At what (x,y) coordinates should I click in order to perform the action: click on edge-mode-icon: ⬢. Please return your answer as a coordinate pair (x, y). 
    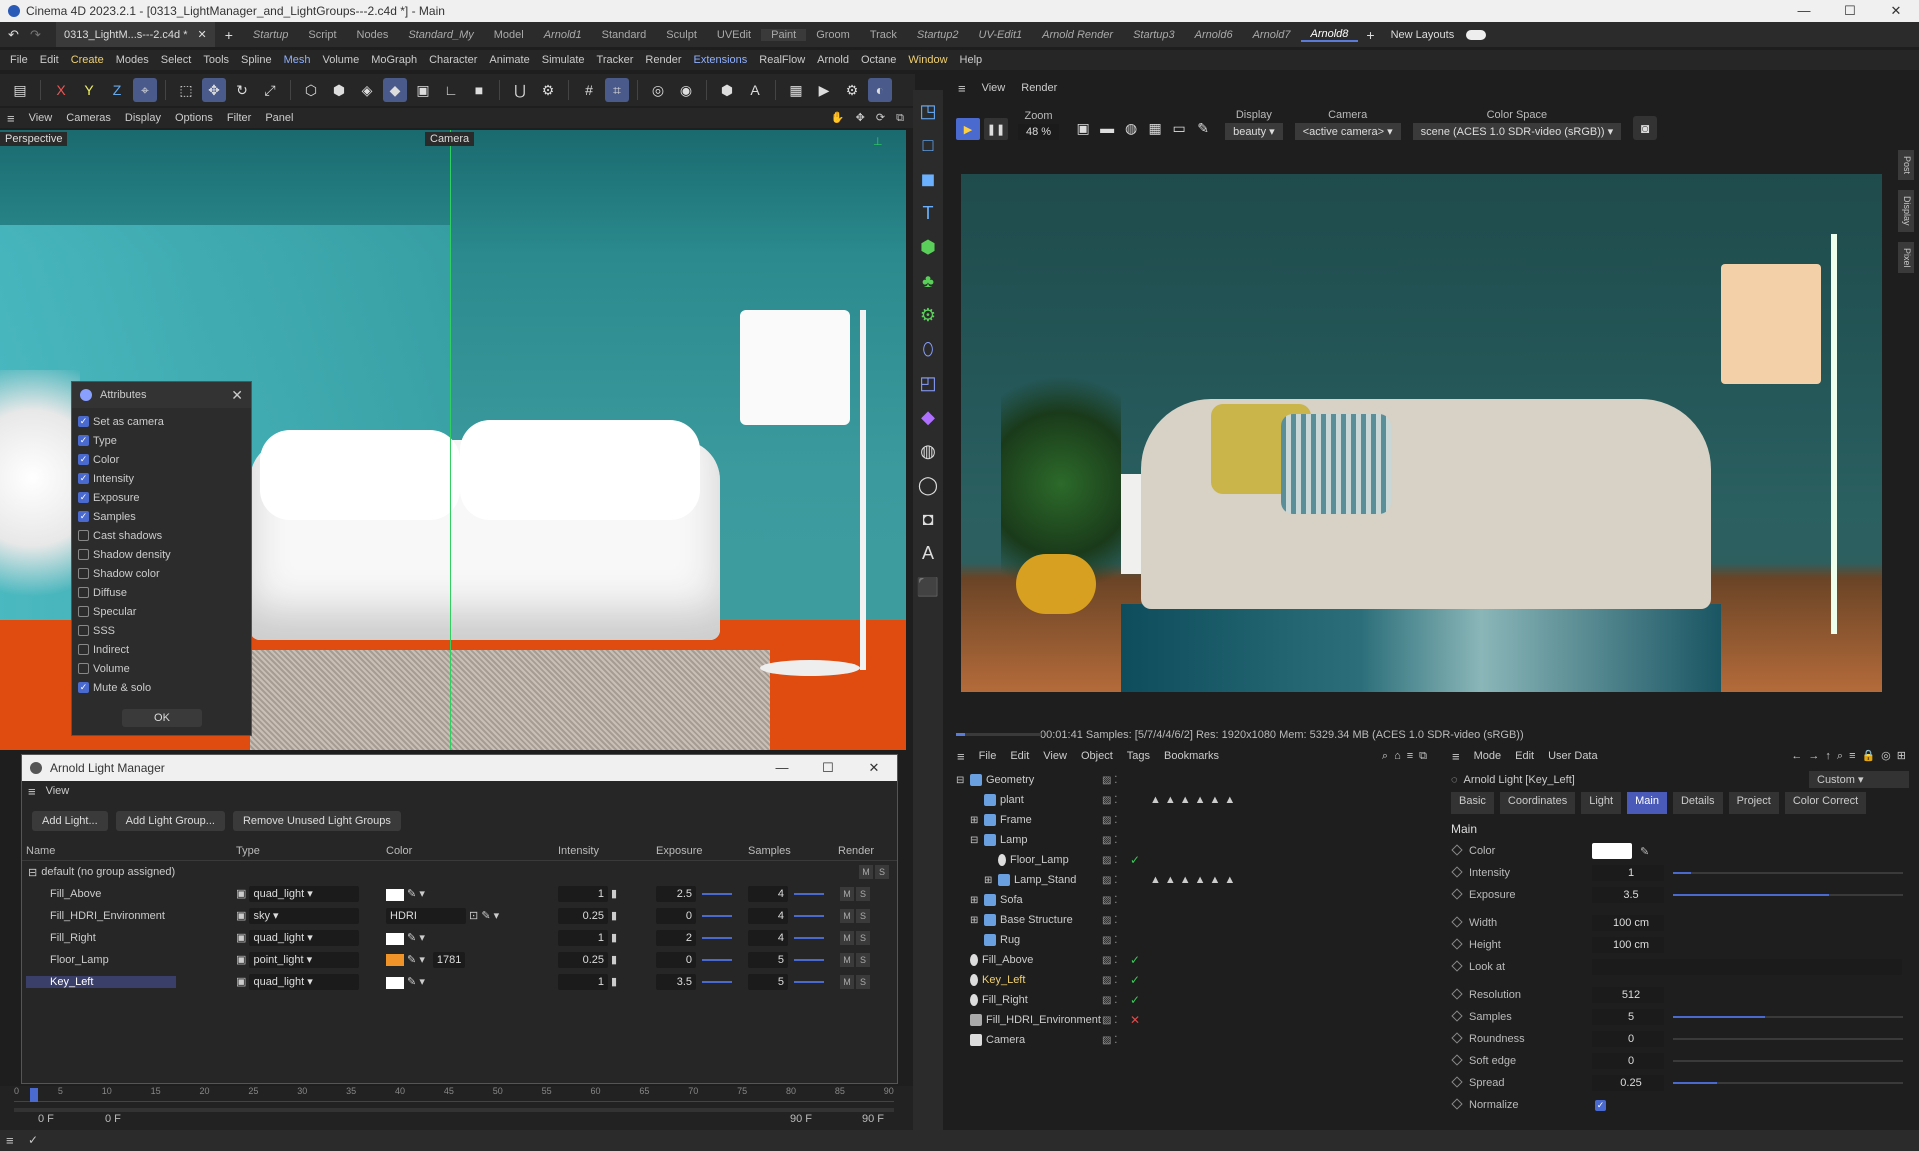
    Looking at the image, I should click on (339, 90).